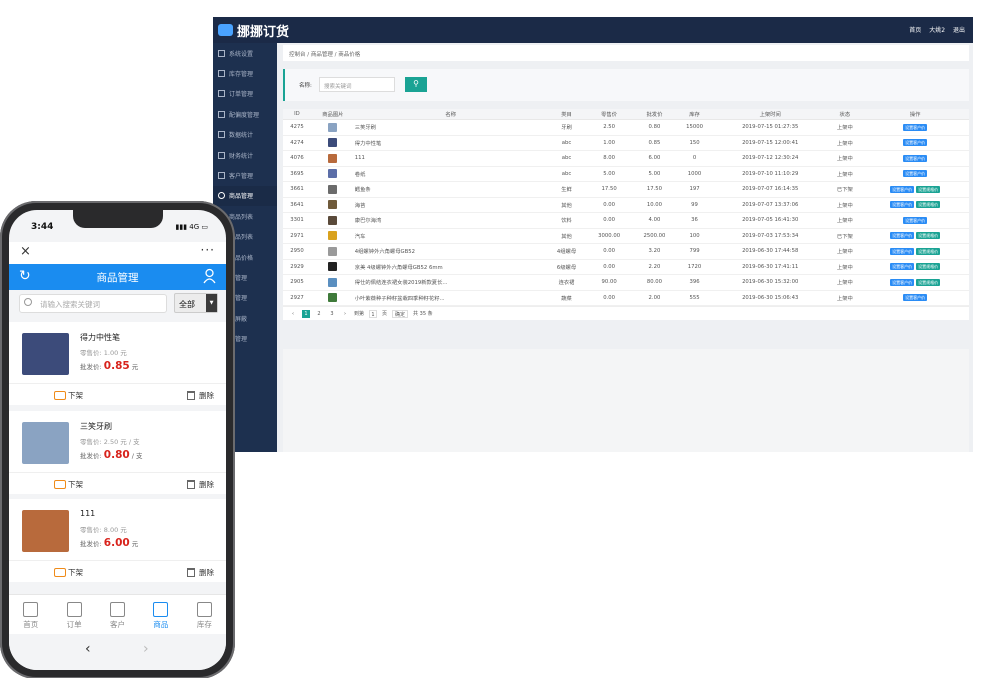 The image size is (993, 678). I want to click on top-link-home: 首页, so click(915, 30).